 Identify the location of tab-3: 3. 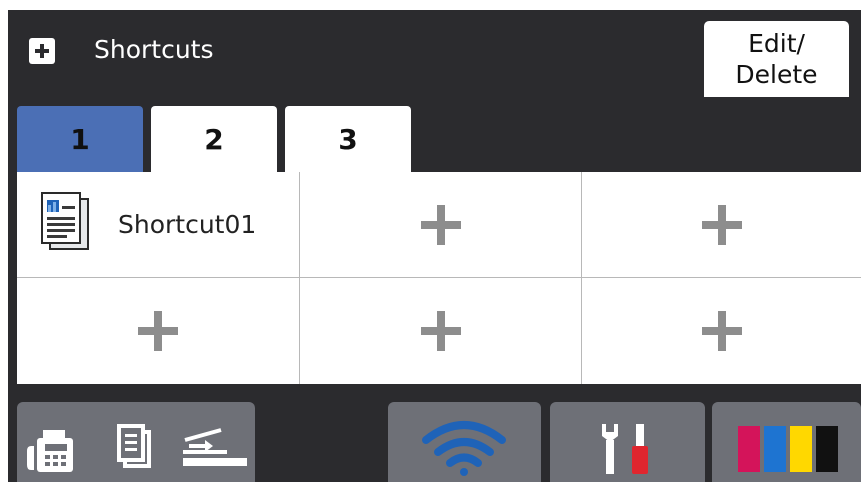
(348, 139).